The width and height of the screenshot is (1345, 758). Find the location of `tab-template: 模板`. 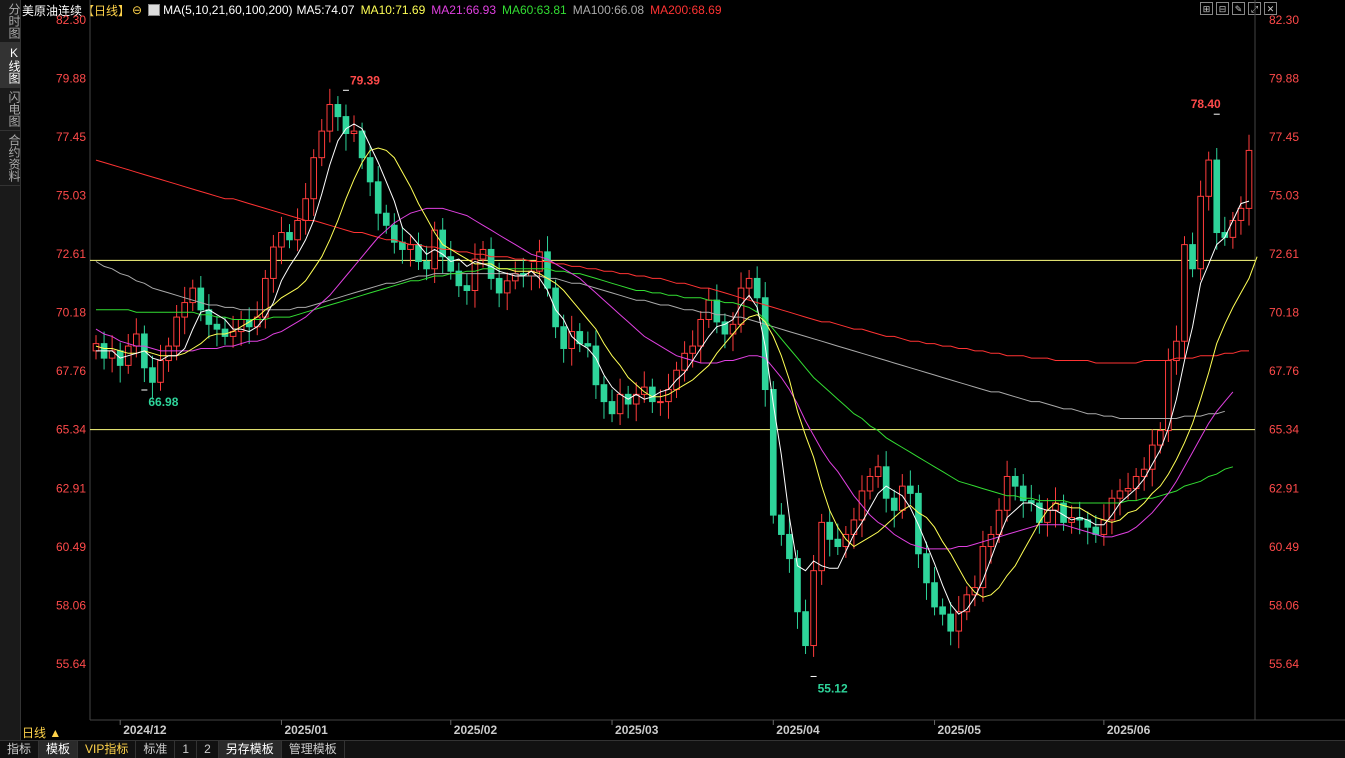

tab-template: 模板 is located at coordinates (59, 749).